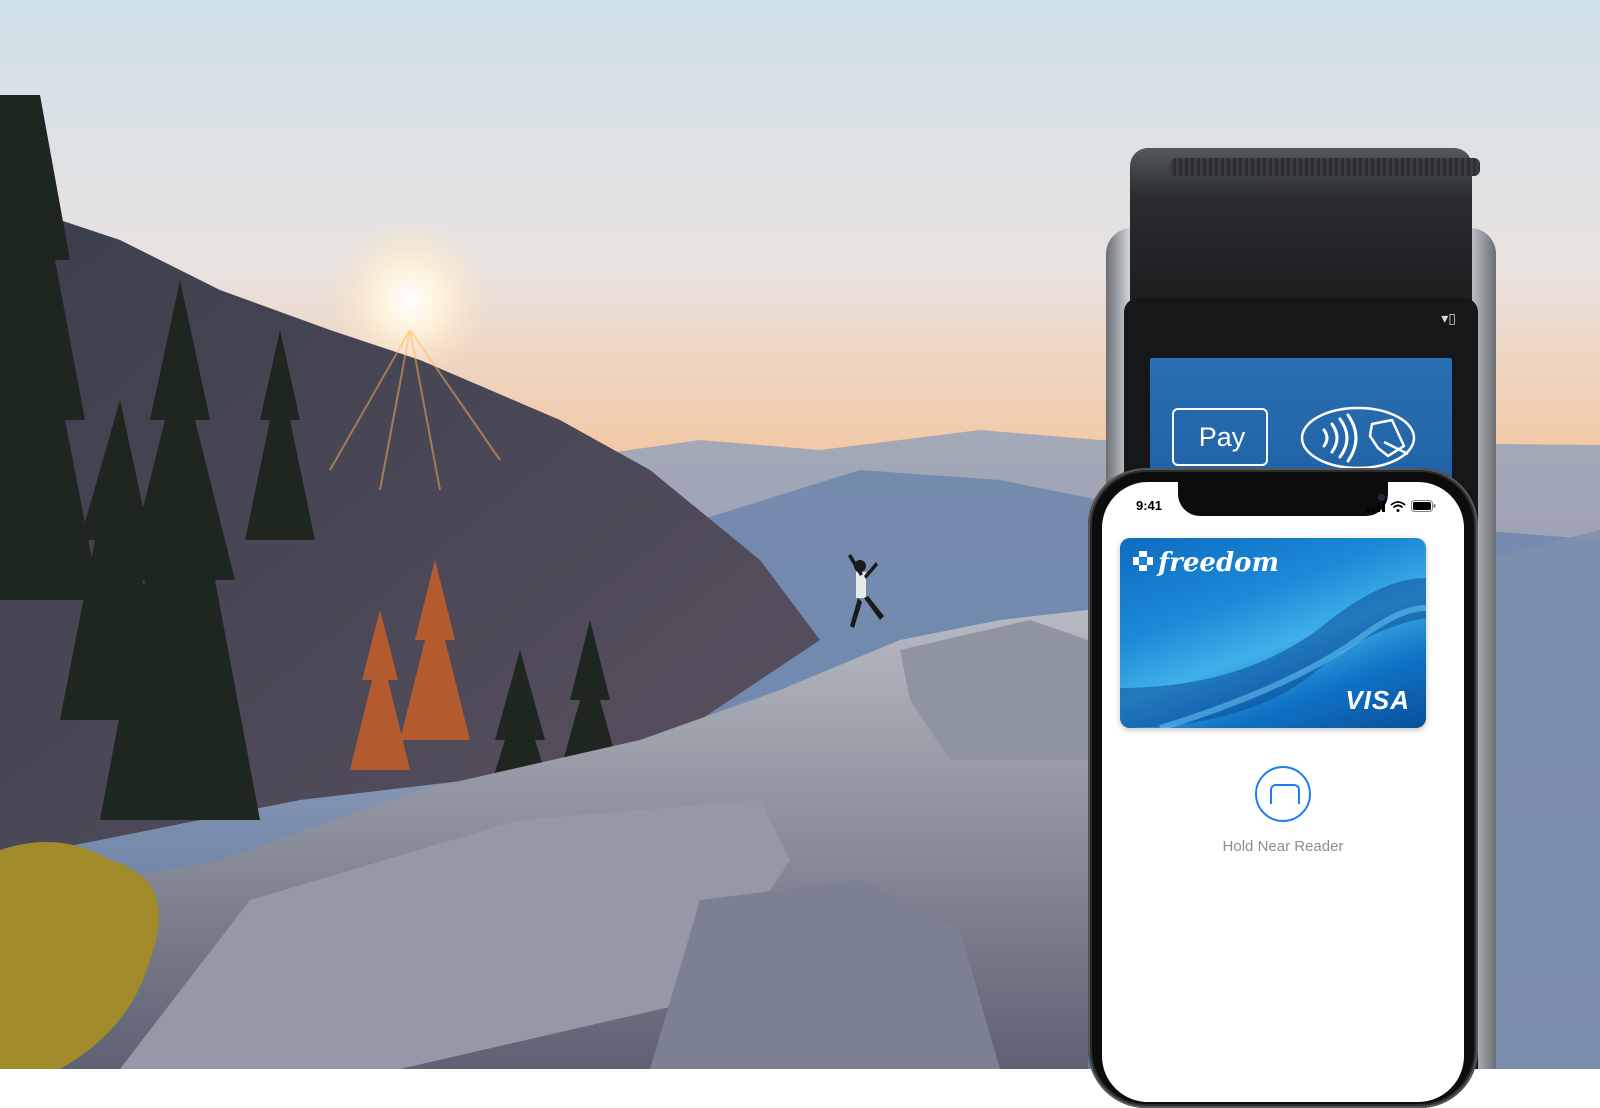 The width and height of the screenshot is (1600, 1108). I want to click on smartphone: 9:41 freedom VISA Hold Near Reader, so click(1283, 788).